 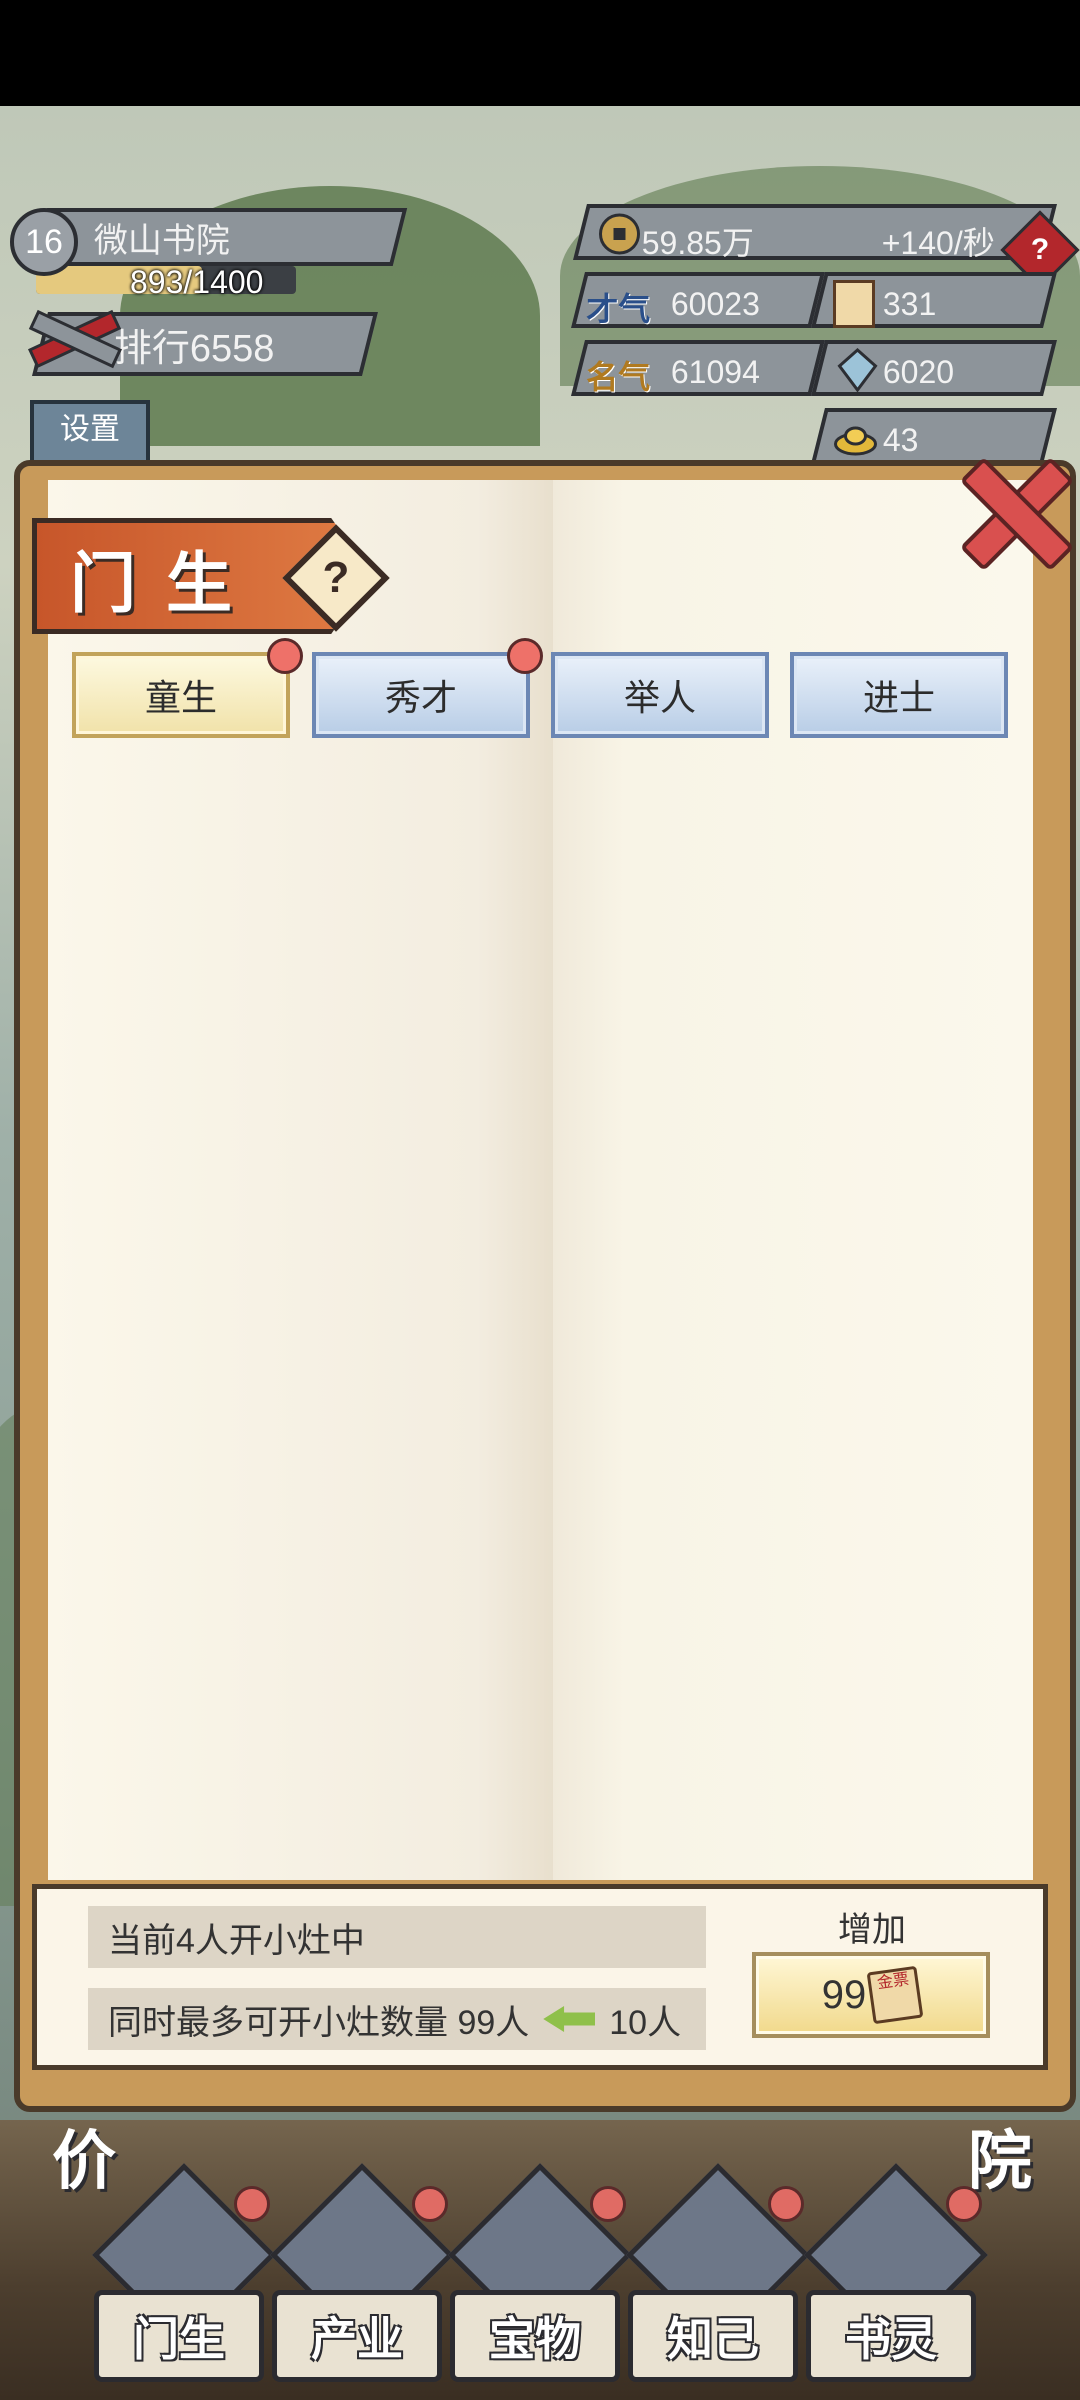 What do you see at coordinates (1040, 249) in the screenshot?
I see `help-icon: ?` at bounding box center [1040, 249].